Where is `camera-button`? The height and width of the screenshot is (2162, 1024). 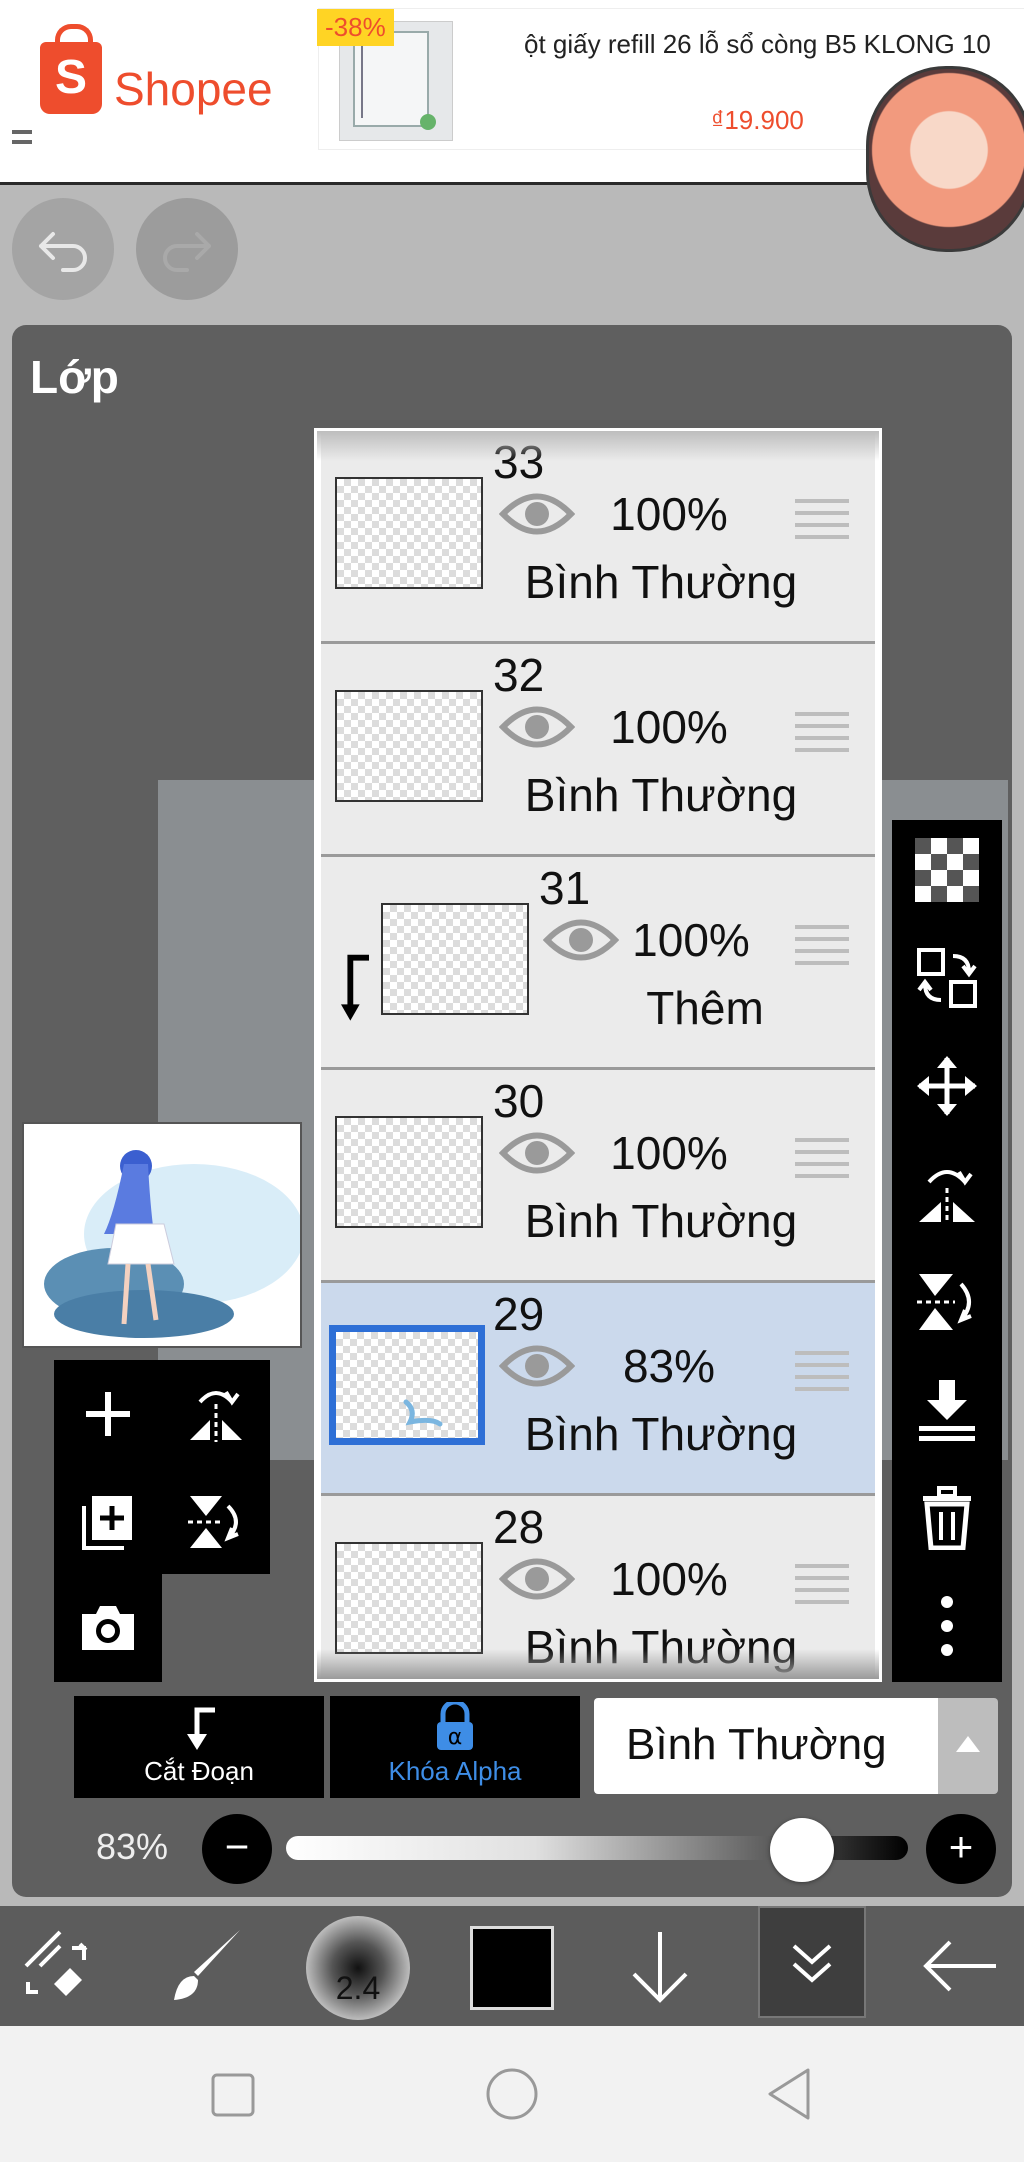
camera-button is located at coordinates (108, 1628).